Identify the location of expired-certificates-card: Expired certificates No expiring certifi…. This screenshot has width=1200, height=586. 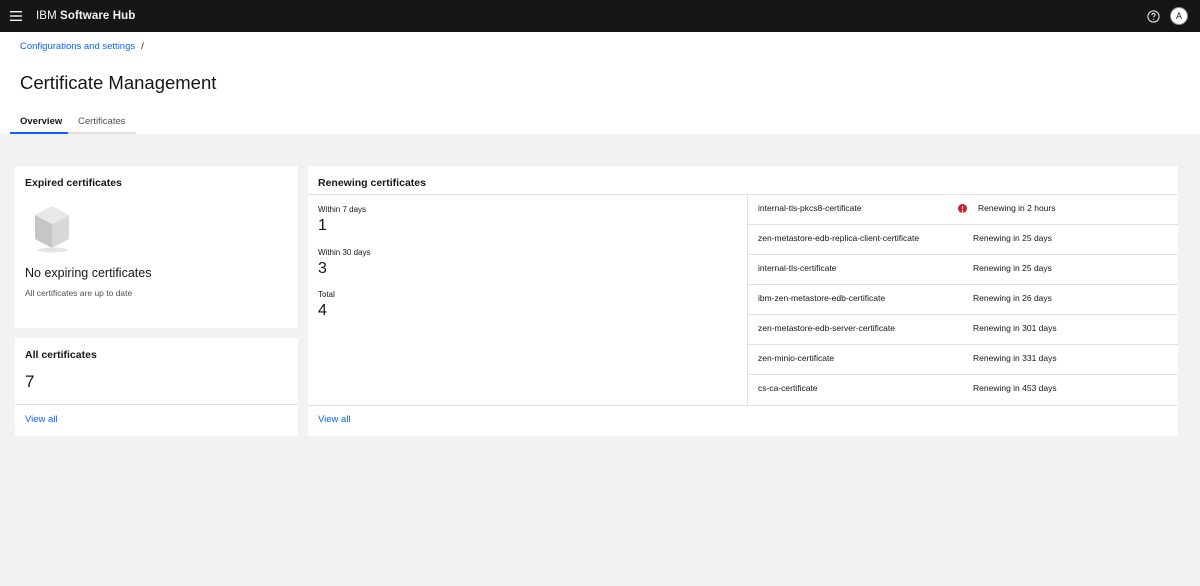
(156, 247).